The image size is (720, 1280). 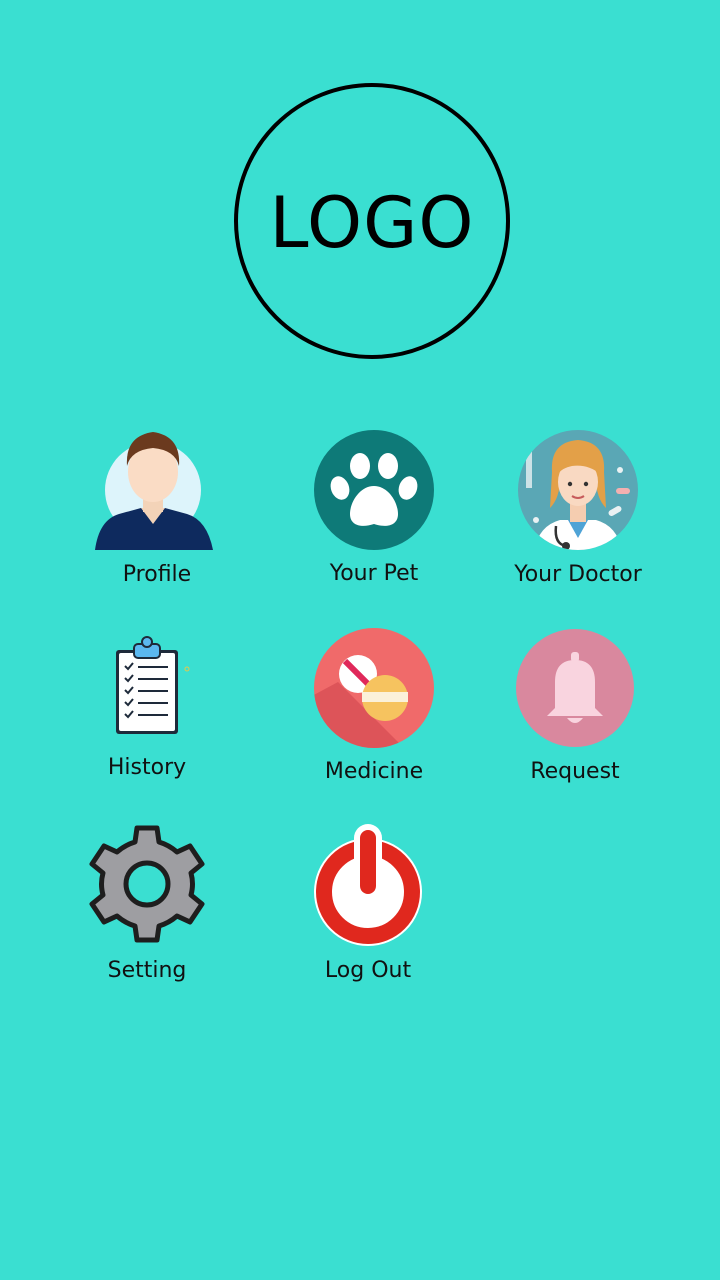 What do you see at coordinates (575, 688) in the screenshot?
I see `bell-icon` at bounding box center [575, 688].